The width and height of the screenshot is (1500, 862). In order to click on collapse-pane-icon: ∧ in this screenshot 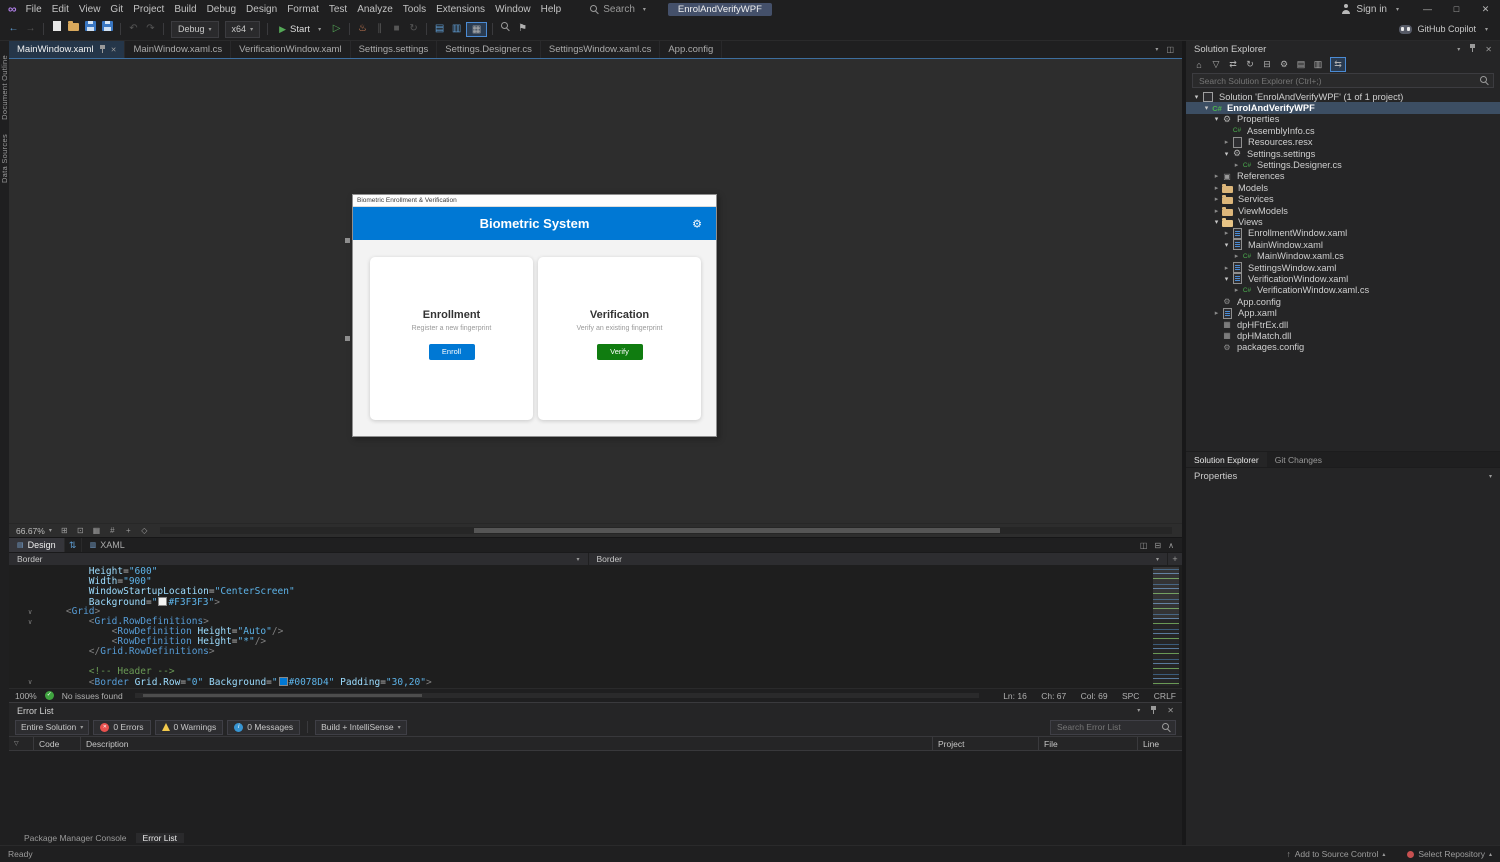, I will do `click(1171, 545)`.